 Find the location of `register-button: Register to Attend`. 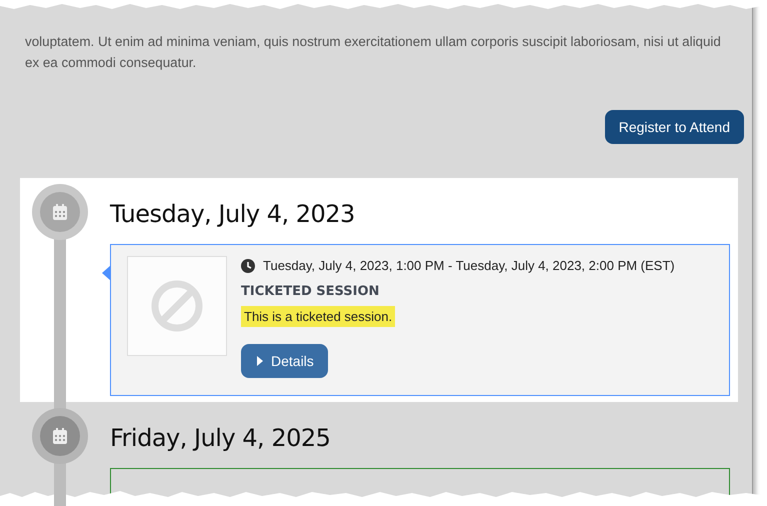

register-button: Register to Attend is located at coordinates (674, 127).